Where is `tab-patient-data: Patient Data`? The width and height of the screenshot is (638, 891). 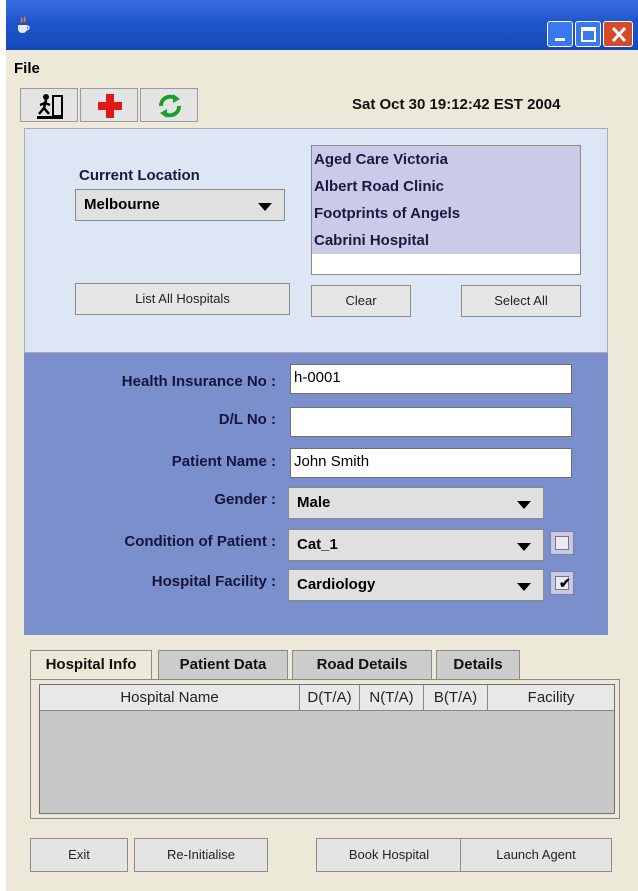 tab-patient-data: Patient Data is located at coordinates (223, 664).